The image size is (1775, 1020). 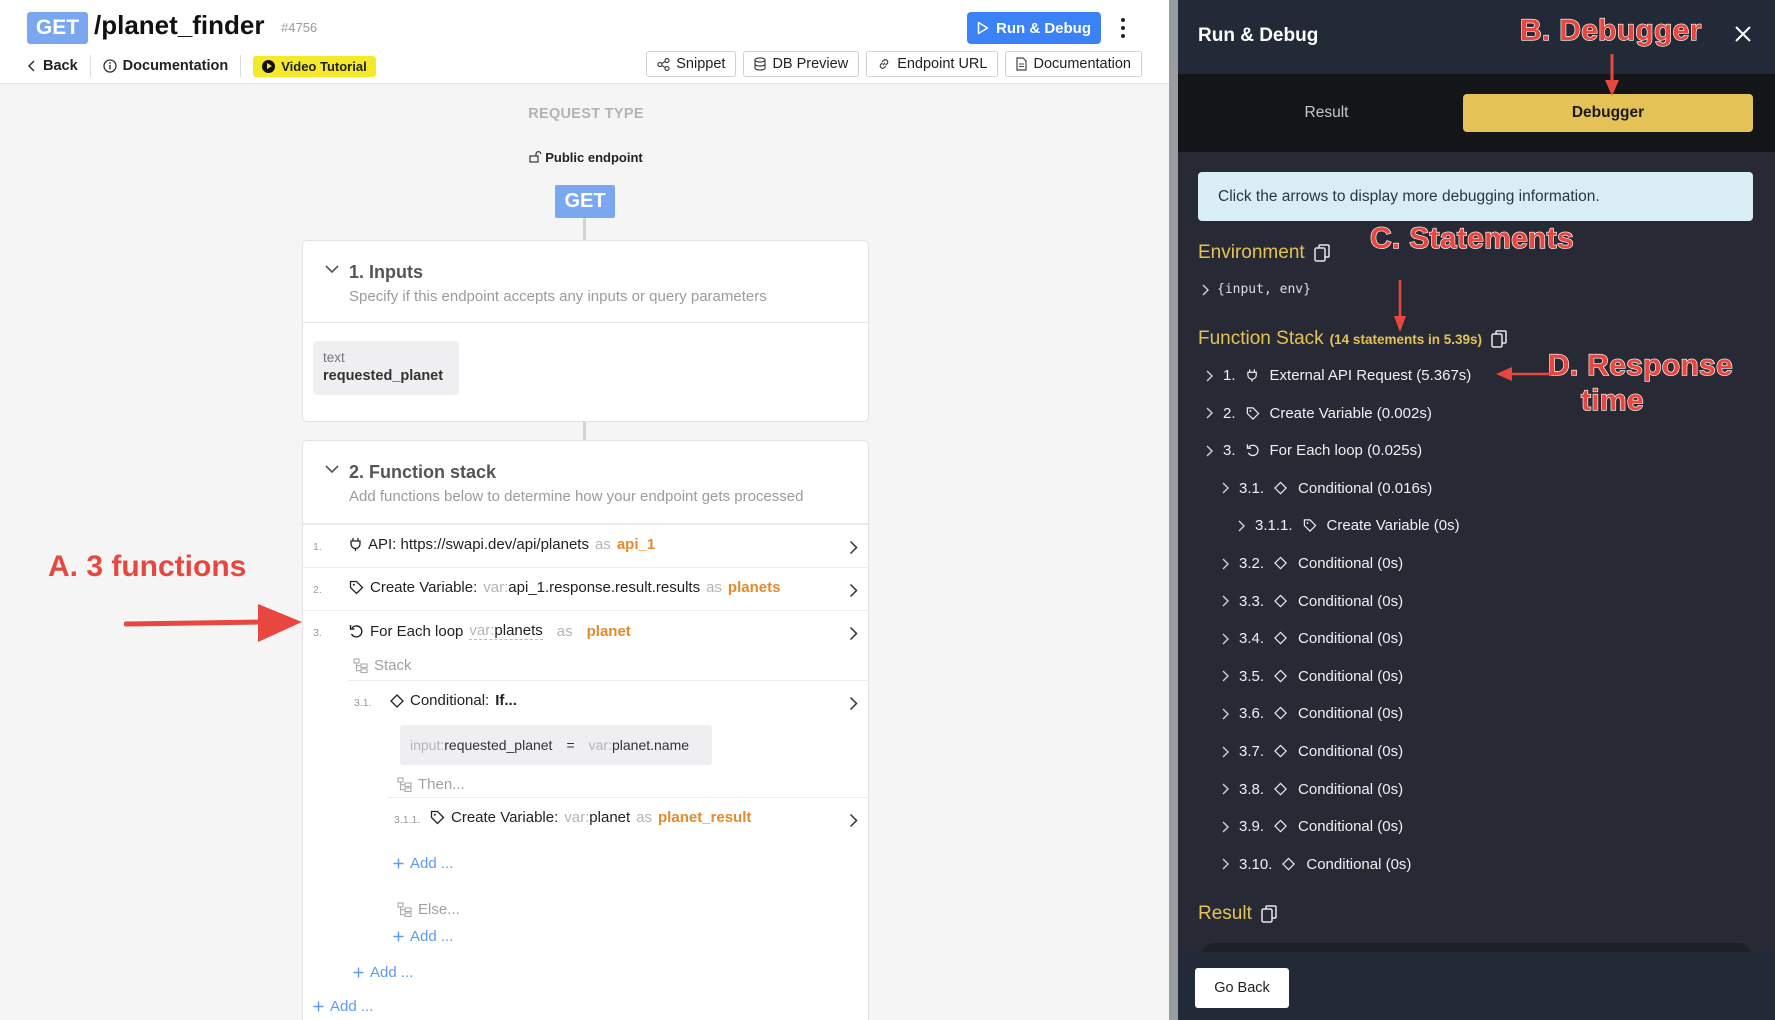 I want to click on video-tutorial-button: Video Tutorial, so click(x=314, y=66).